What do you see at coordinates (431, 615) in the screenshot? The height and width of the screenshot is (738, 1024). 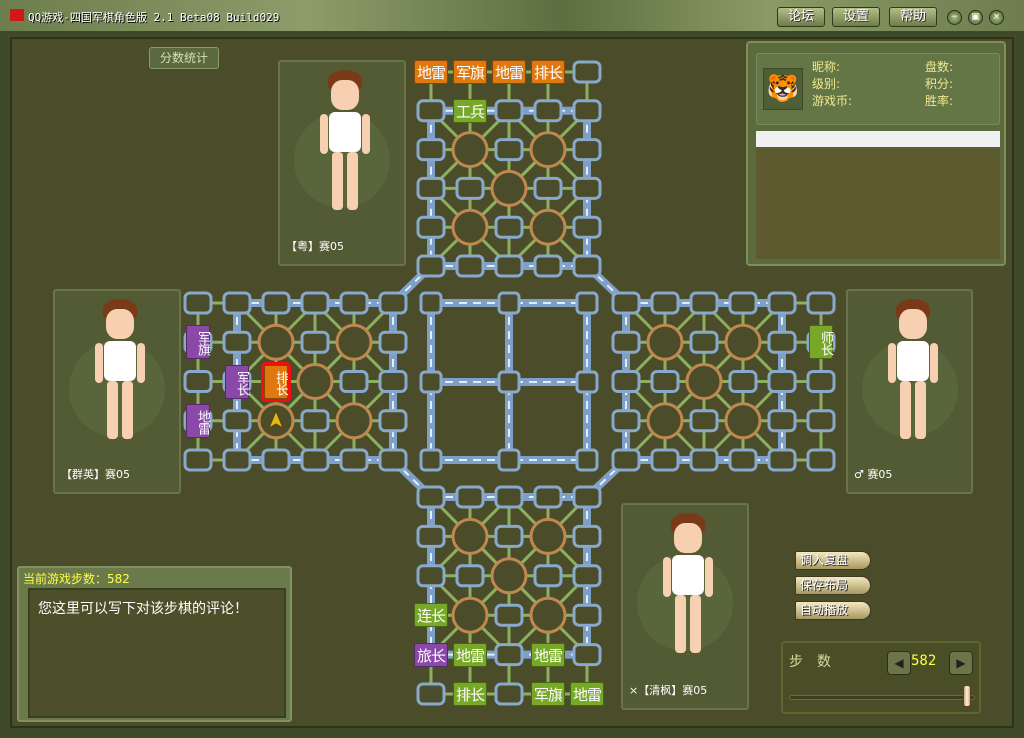 I see `chess-piece: 连长` at bounding box center [431, 615].